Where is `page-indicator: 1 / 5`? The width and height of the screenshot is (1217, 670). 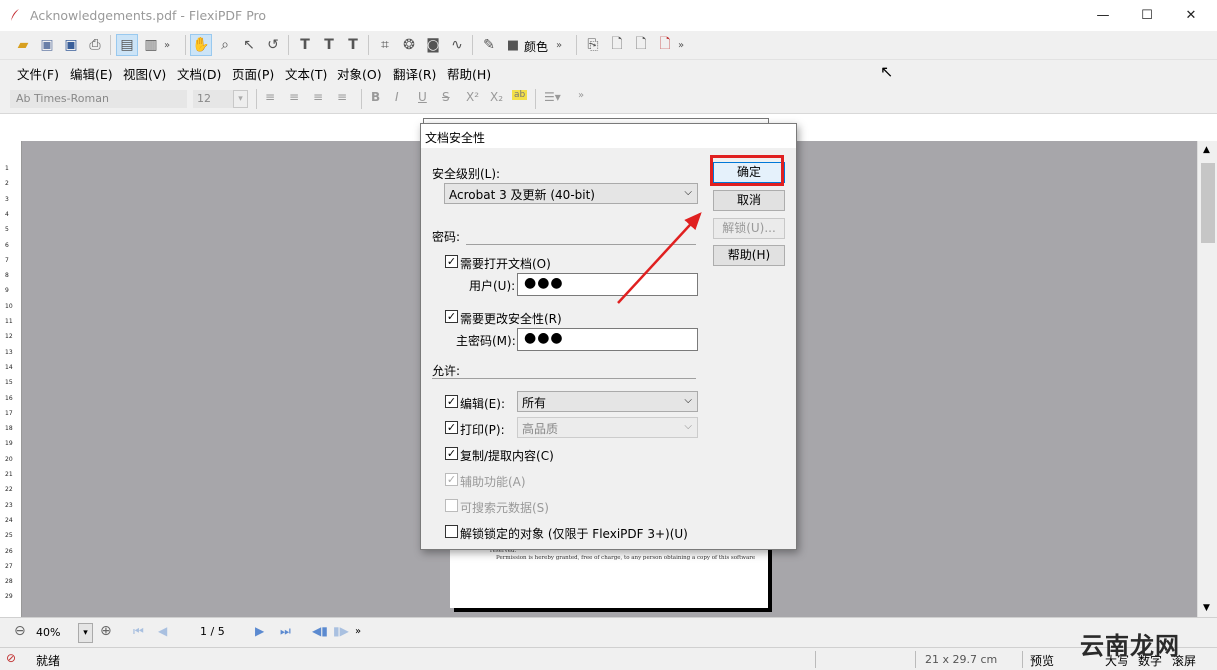 page-indicator: 1 / 5 is located at coordinates (212, 631).